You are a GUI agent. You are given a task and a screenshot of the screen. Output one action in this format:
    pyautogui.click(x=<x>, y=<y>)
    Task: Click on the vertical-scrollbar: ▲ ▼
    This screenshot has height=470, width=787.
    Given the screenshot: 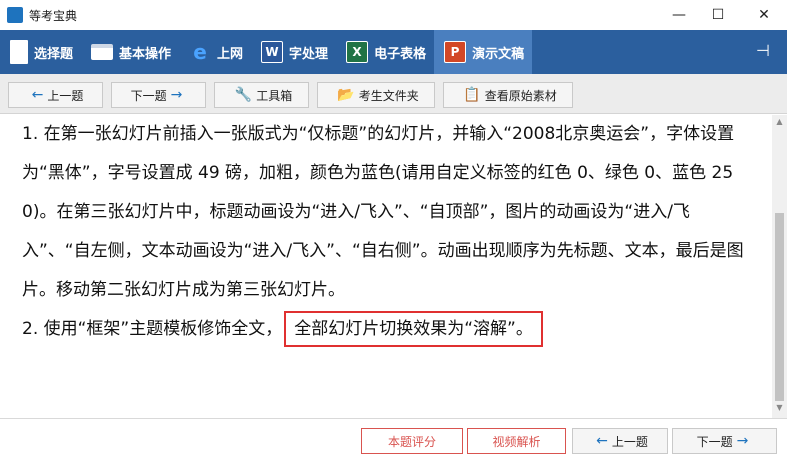 What is the action you would take?
    pyautogui.click(x=779, y=266)
    